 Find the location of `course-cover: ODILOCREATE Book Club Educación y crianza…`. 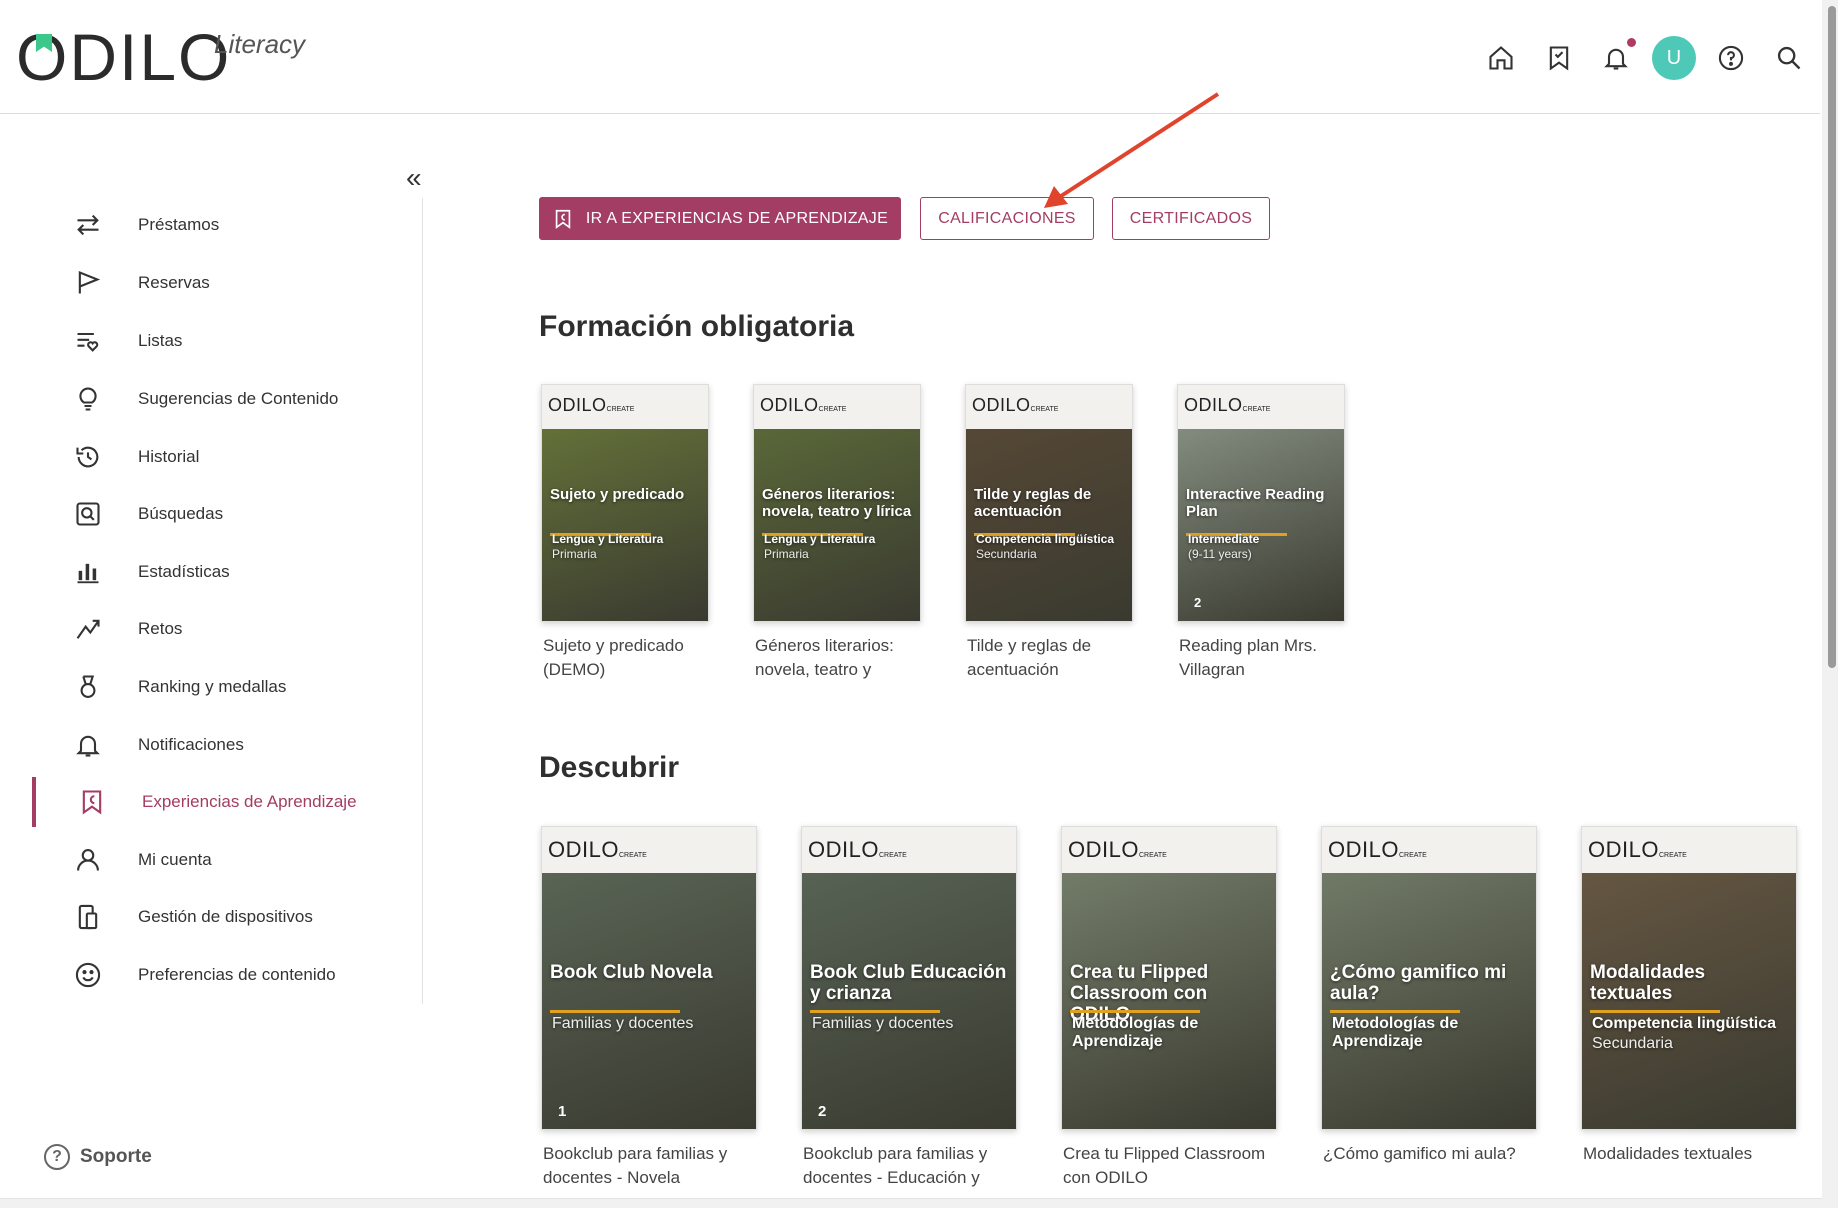

course-cover: ODILOCREATE Book Club Educación y crianza… is located at coordinates (909, 978).